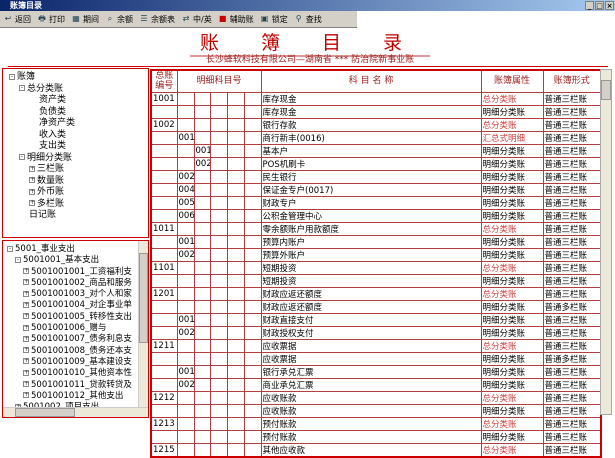 Image resolution: width=615 pixels, height=458 pixels. What do you see at coordinates (78, 113) in the screenshot?
I see `tree-item: 负债类` at bounding box center [78, 113].